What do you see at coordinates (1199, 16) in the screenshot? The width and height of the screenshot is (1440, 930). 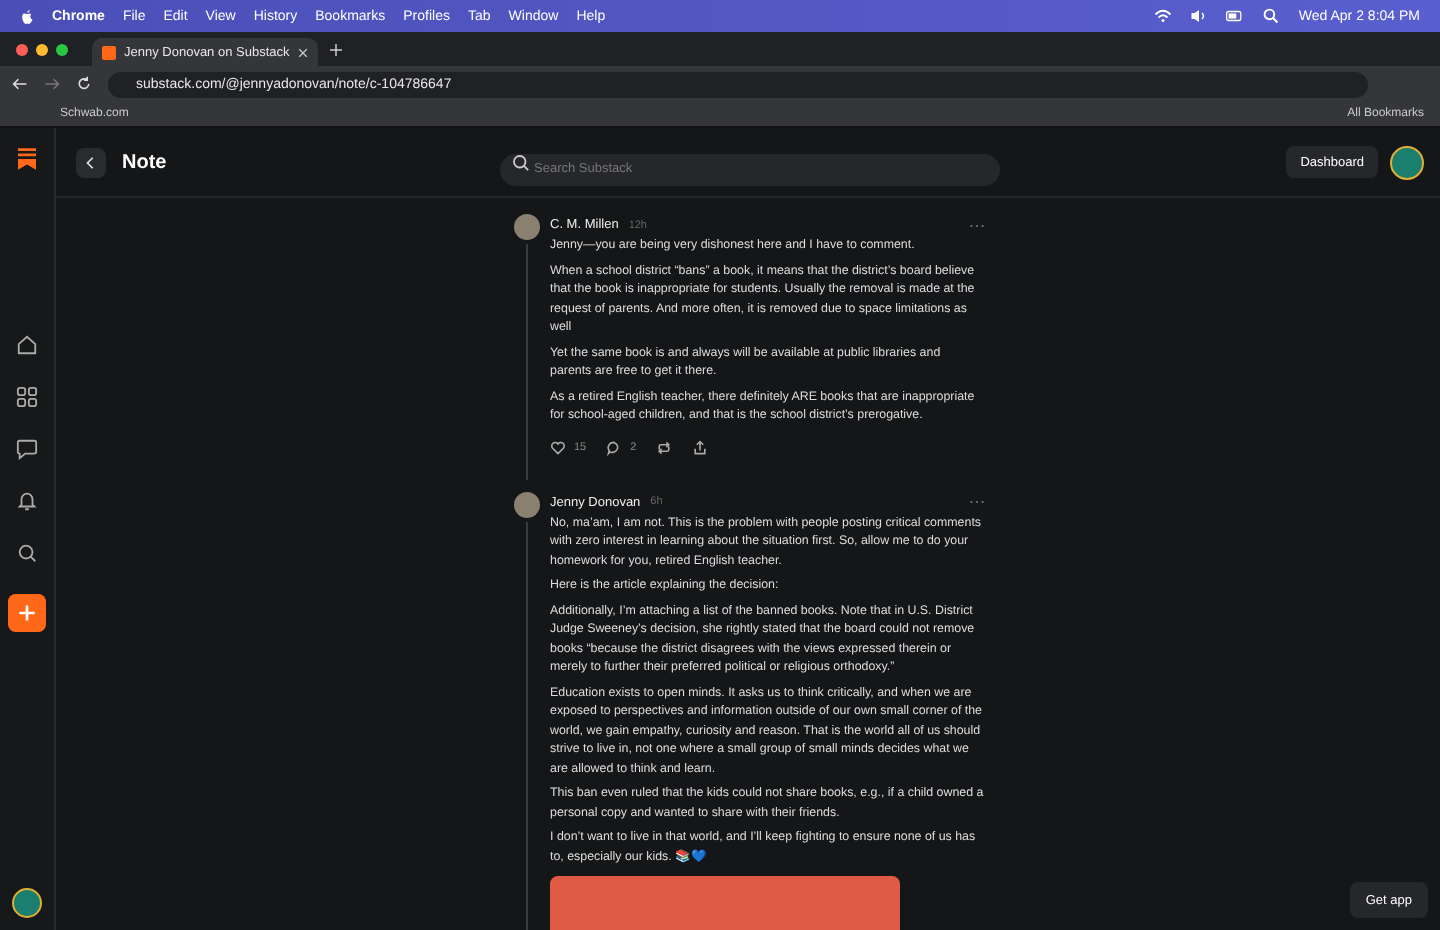 I see `volume-icon` at bounding box center [1199, 16].